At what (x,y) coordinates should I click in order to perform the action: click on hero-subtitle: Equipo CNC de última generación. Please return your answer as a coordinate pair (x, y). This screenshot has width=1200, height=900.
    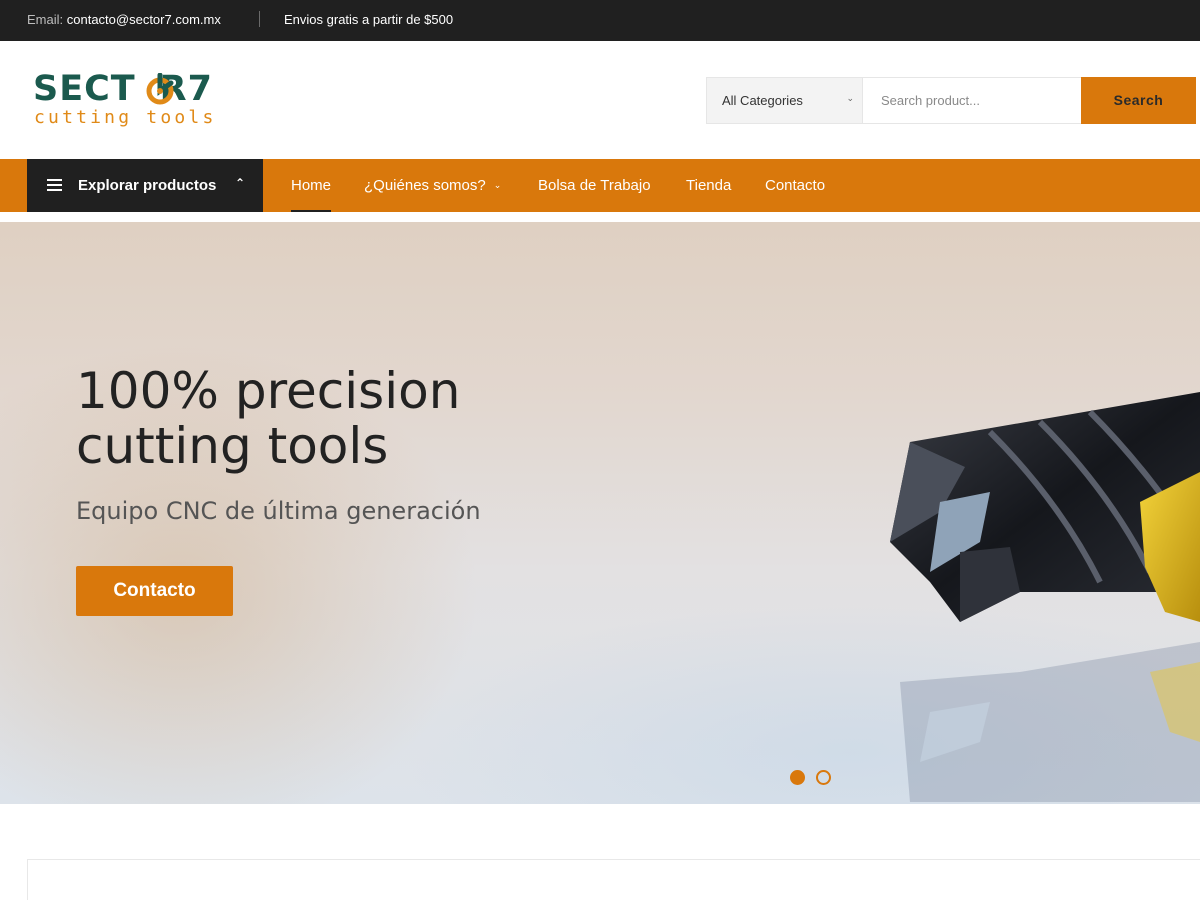
    Looking at the image, I should click on (278, 511).